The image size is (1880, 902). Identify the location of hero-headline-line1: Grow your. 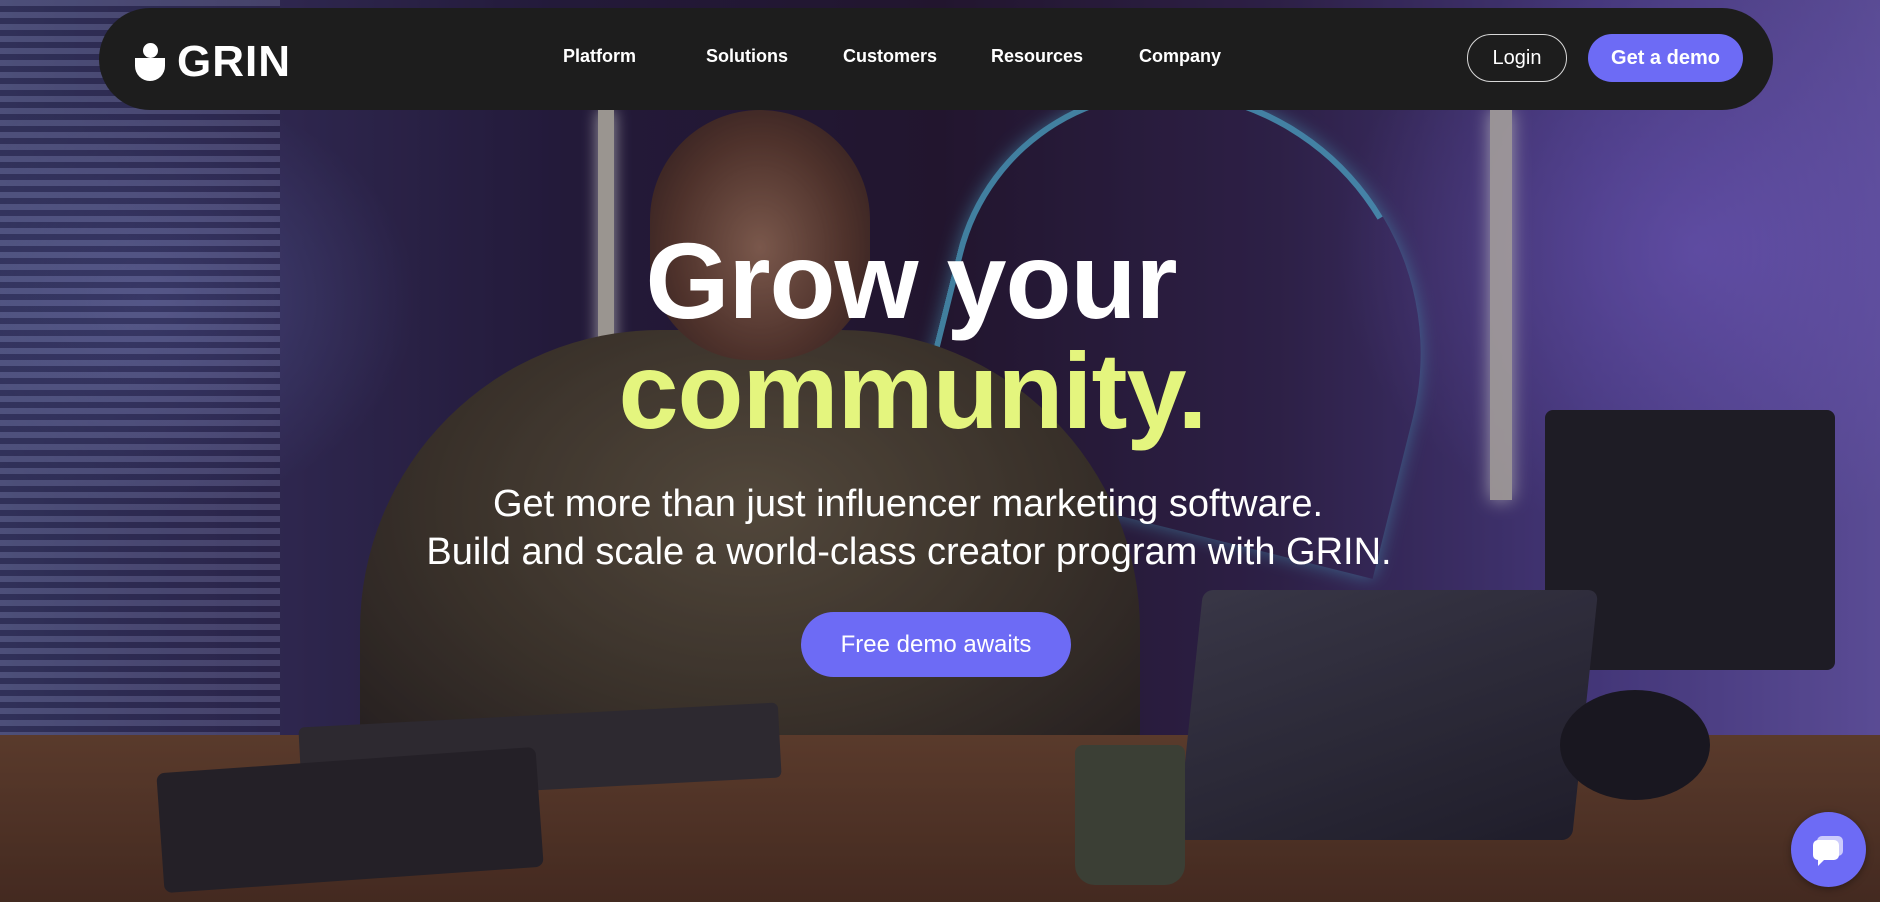
(911, 280).